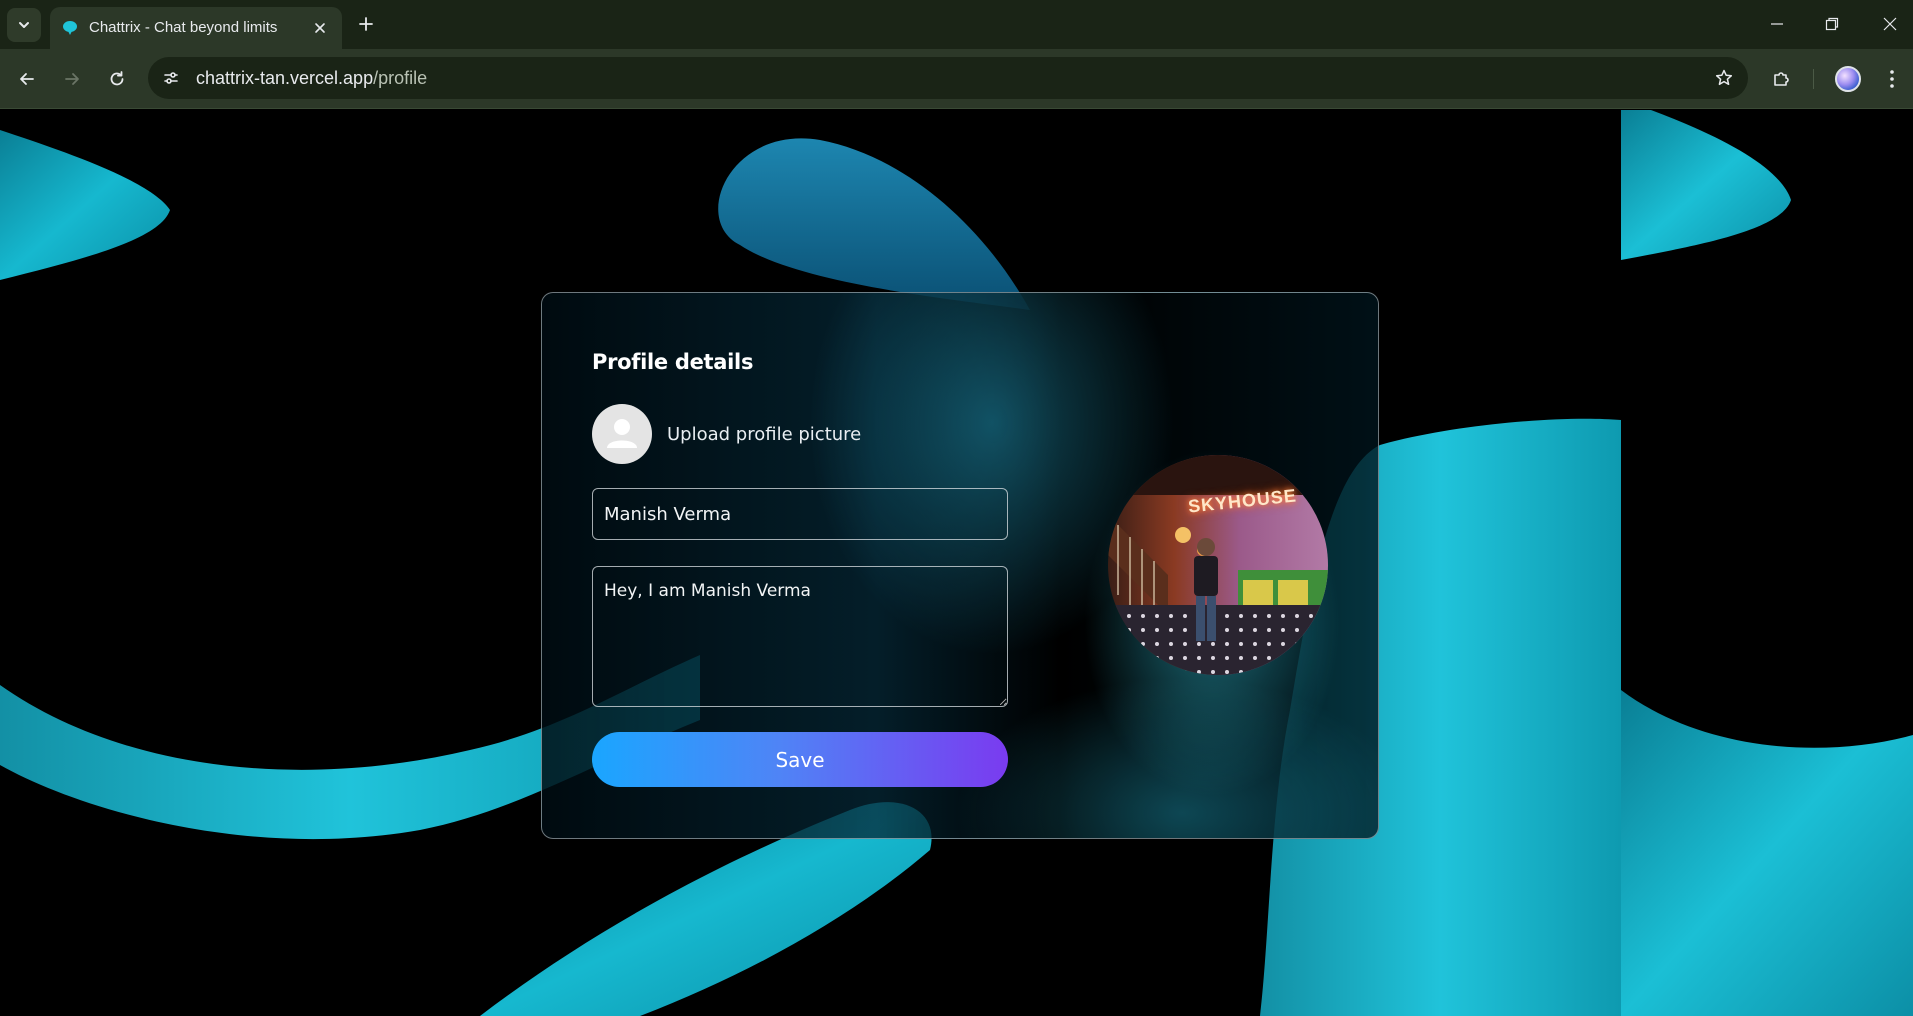 The height and width of the screenshot is (1016, 1913). Describe the element at coordinates (1218, 565) in the screenshot. I see `profile-photo: SKYHOUSE` at that location.